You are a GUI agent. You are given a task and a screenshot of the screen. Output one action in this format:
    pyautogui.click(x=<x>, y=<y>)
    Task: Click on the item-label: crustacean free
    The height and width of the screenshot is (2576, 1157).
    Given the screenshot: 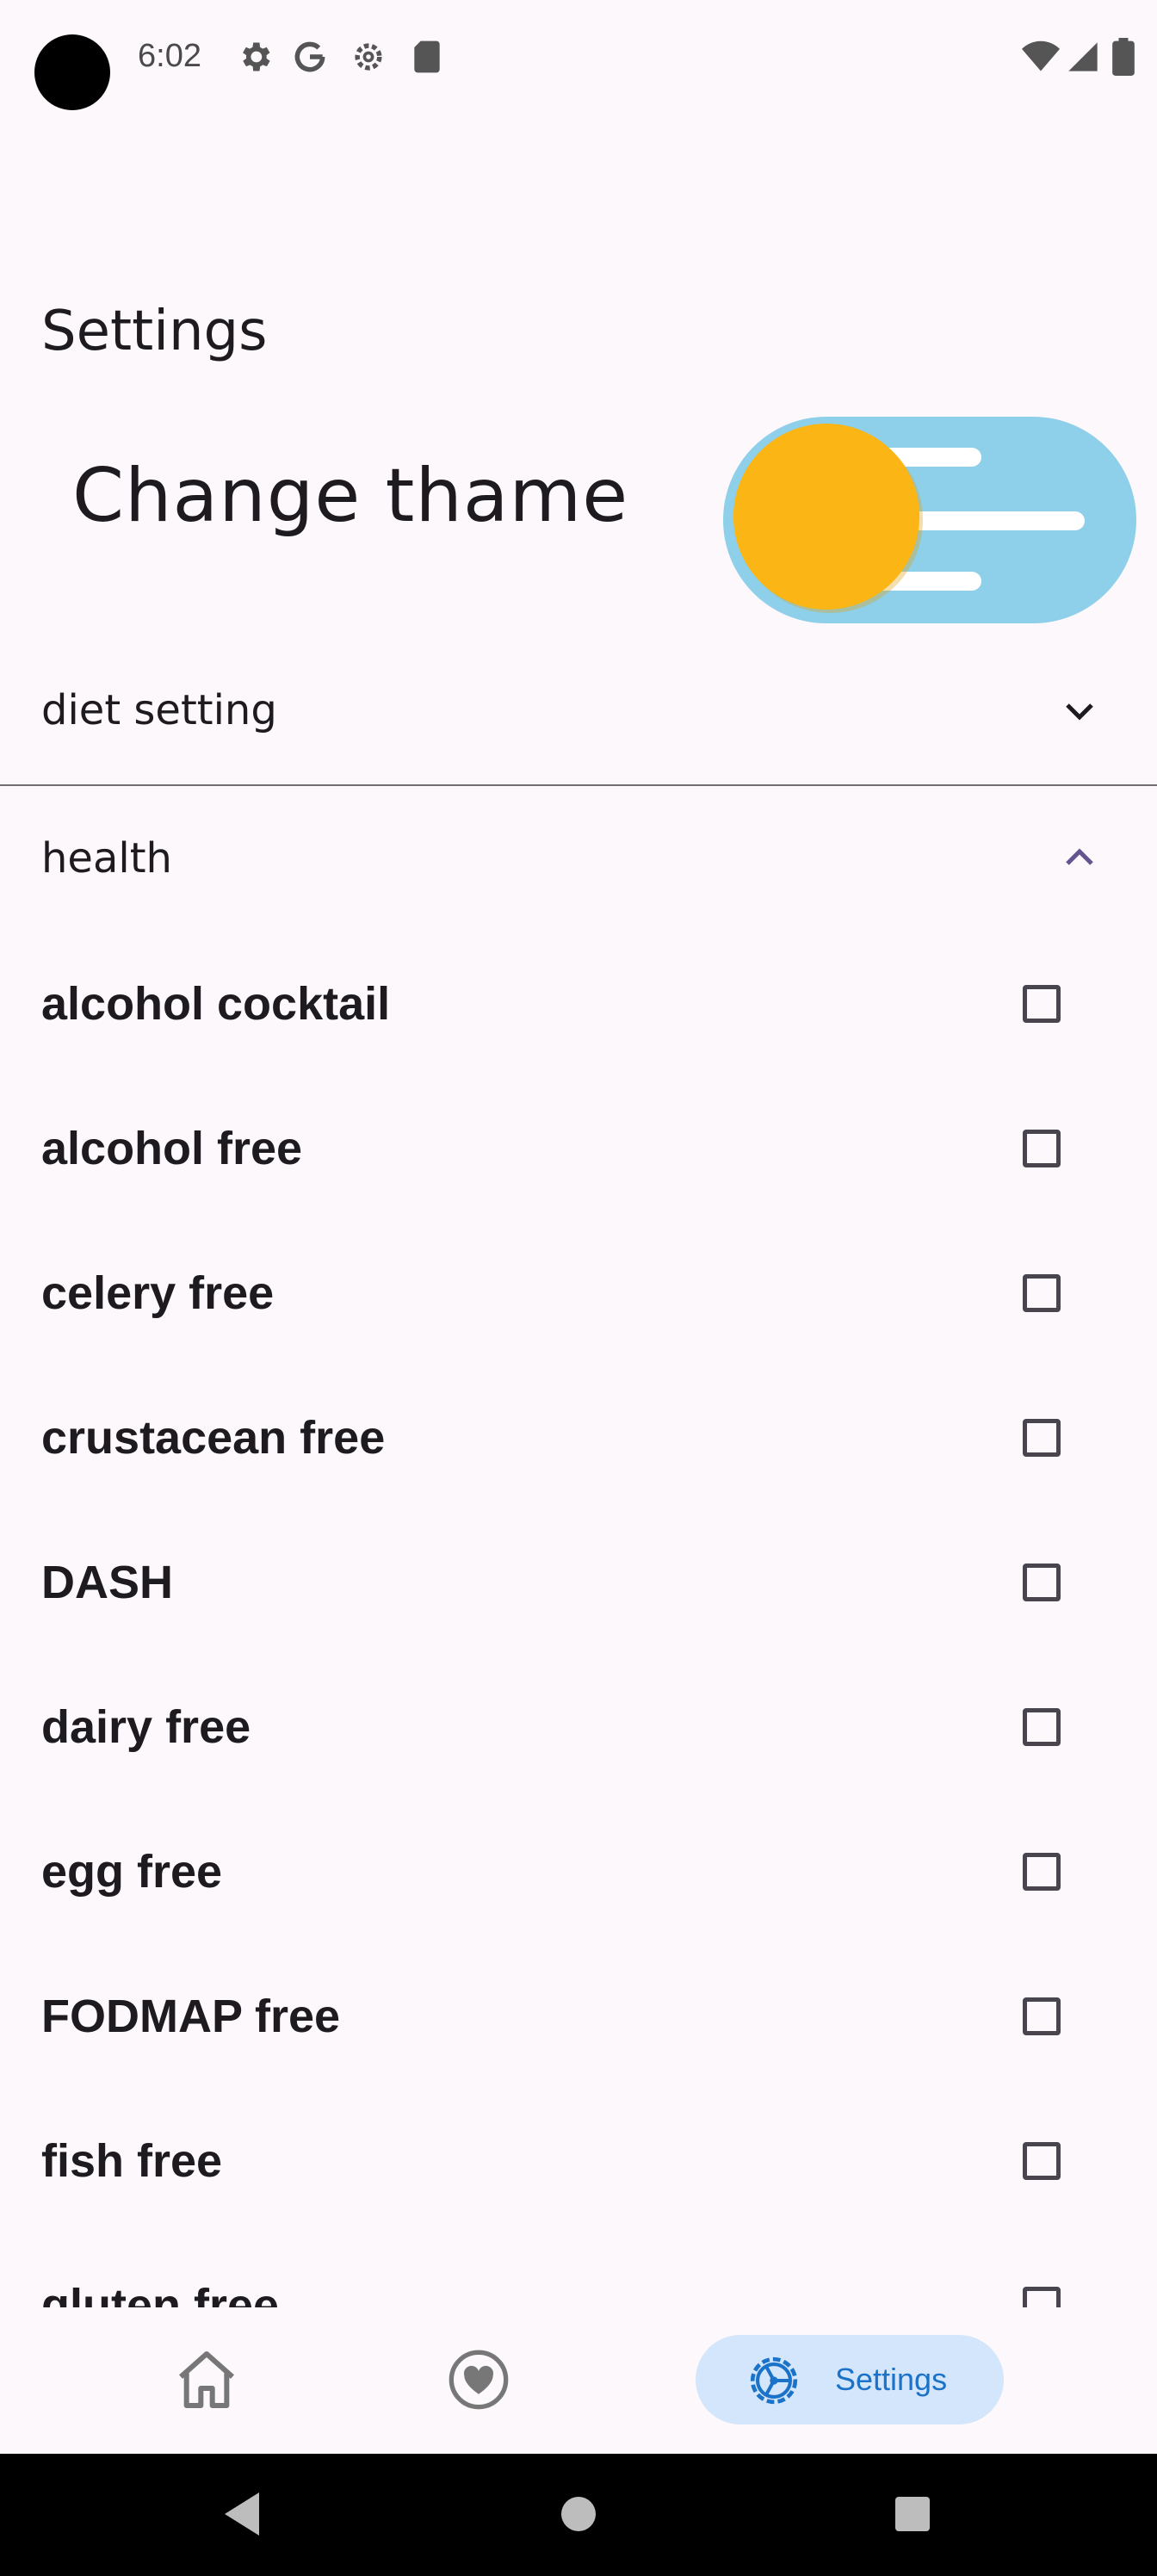 What is the action you would take?
    pyautogui.click(x=214, y=1438)
    